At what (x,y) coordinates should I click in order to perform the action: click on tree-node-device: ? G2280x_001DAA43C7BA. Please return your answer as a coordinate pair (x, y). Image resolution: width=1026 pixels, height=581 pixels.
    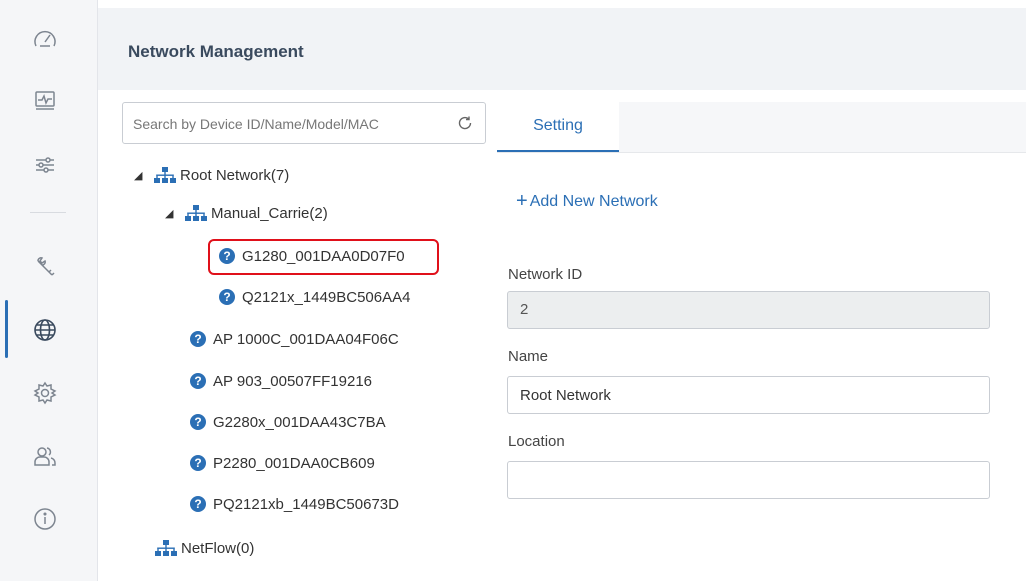
    Looking at the image, I should click on (288, 422).